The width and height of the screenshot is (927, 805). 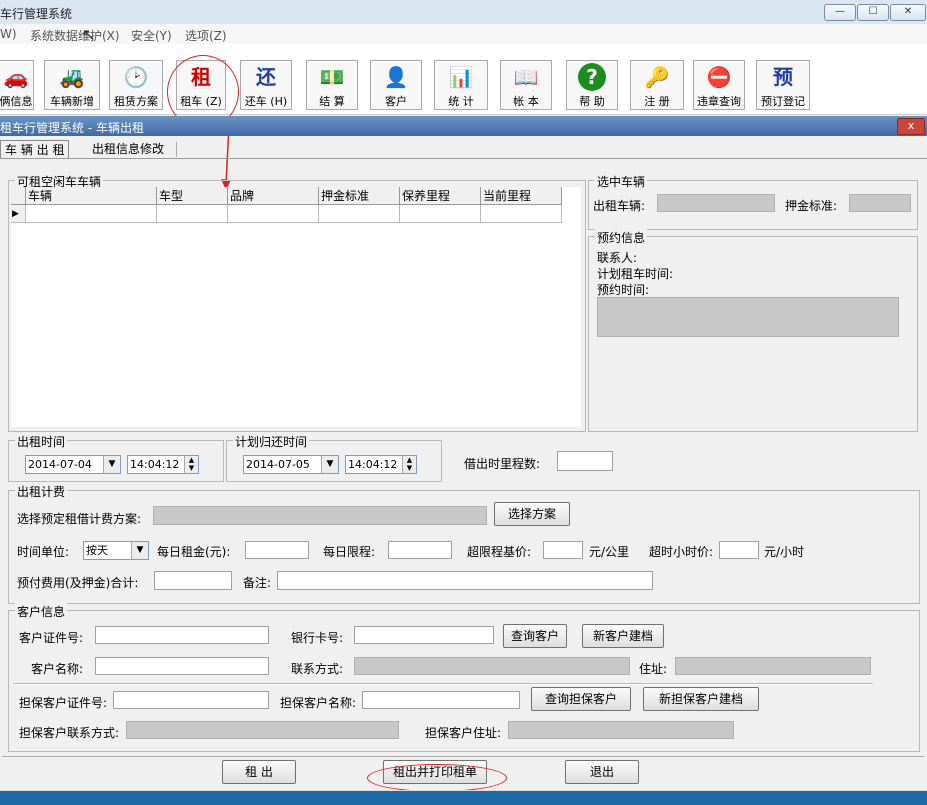 I want to click on reservation-contact-label: 联系人:, so click(x=617, y=258).